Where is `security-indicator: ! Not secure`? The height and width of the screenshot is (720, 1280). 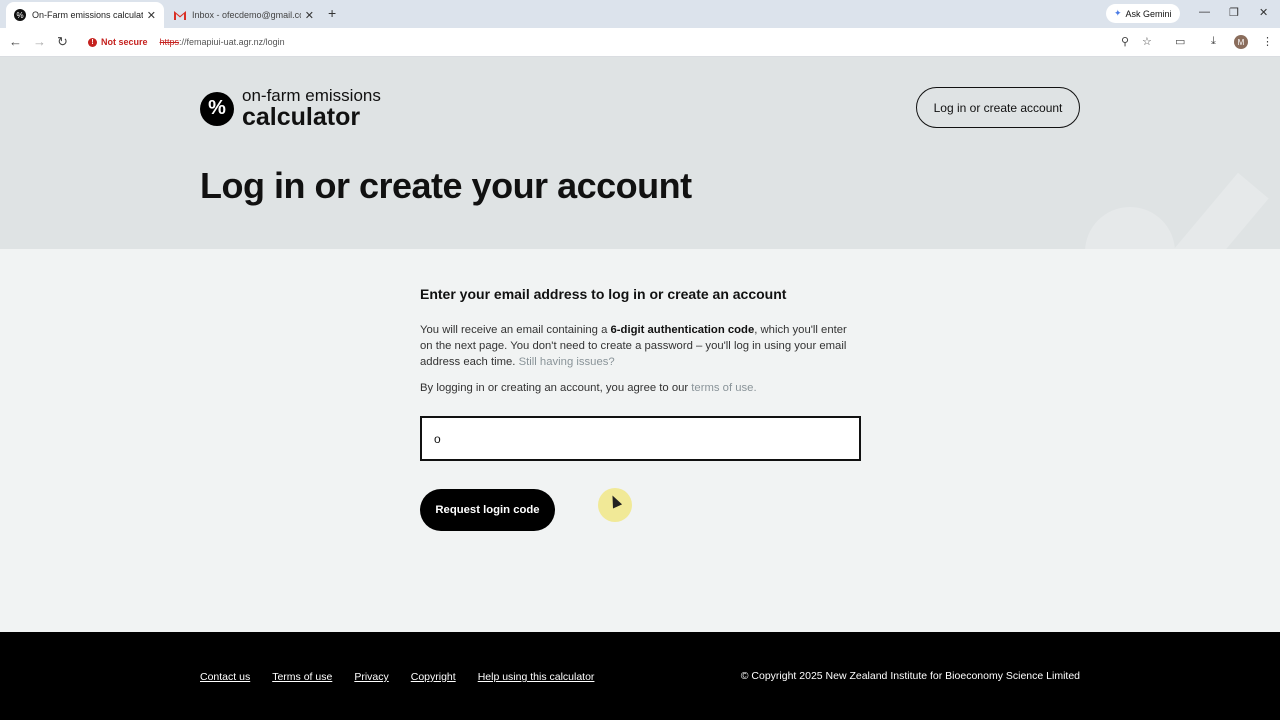 security-indicator: ! Not secure is located at coordinates (118, 42).